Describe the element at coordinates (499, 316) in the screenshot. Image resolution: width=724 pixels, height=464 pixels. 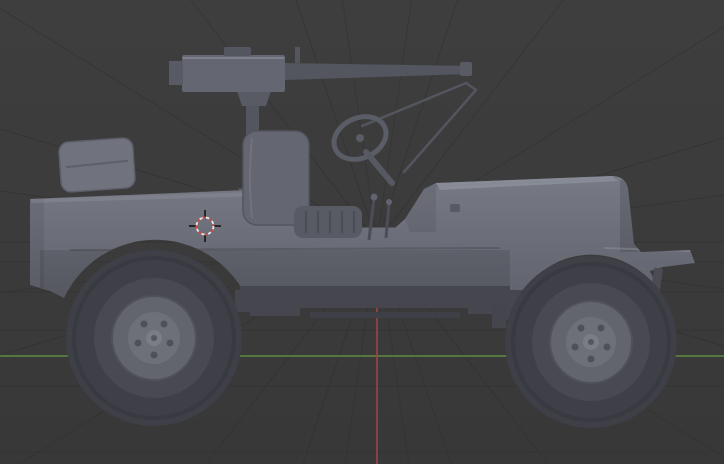
I see `spring-hanger` at that location.